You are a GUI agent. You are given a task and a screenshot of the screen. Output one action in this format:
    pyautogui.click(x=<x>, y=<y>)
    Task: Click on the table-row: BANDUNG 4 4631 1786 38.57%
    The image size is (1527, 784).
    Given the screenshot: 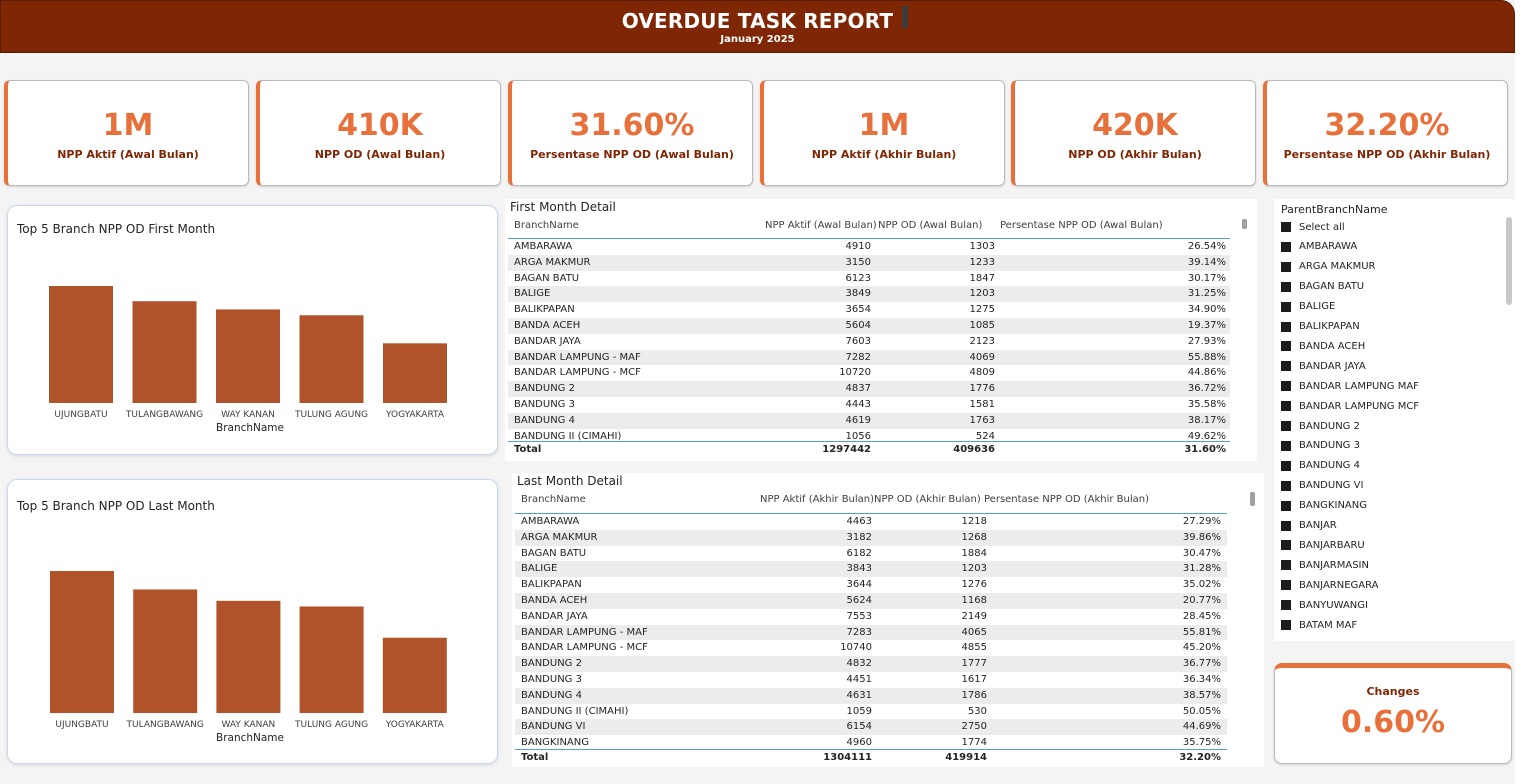 What is the action you would take?
    pyautogui.click(x=871, y=695)
    